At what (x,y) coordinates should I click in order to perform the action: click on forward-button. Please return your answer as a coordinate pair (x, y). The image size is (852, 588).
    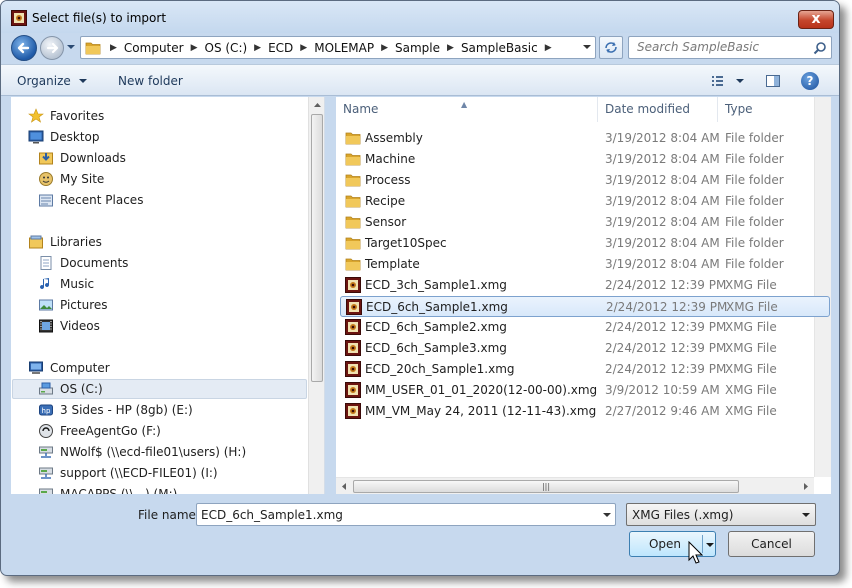
    Looking at the image, I should click on (52, 48).